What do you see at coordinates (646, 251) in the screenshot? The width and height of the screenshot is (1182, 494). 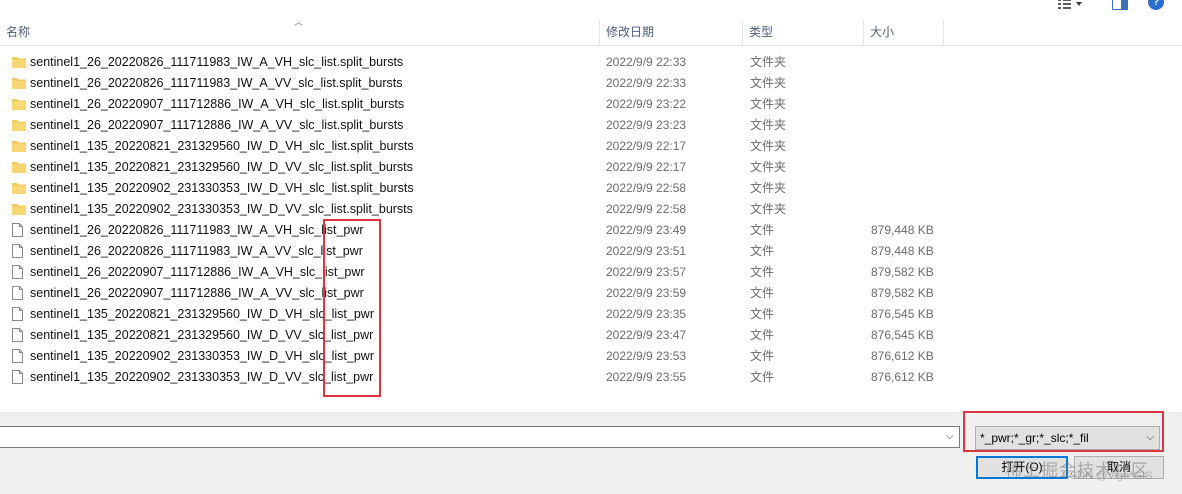 I see `file-date: 2022/9/9 23:51` at bounding box center [646, 251].